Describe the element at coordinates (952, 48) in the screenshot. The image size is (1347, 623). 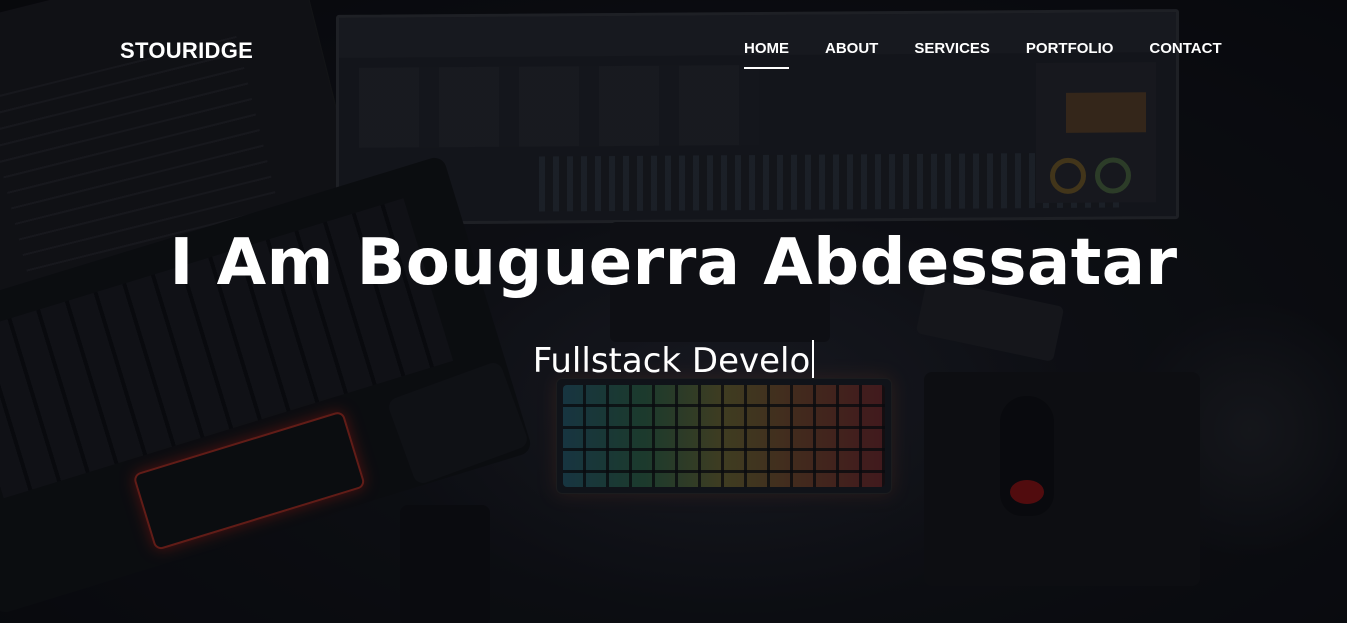
I see `nav-item-services: SERVICES` at that location.